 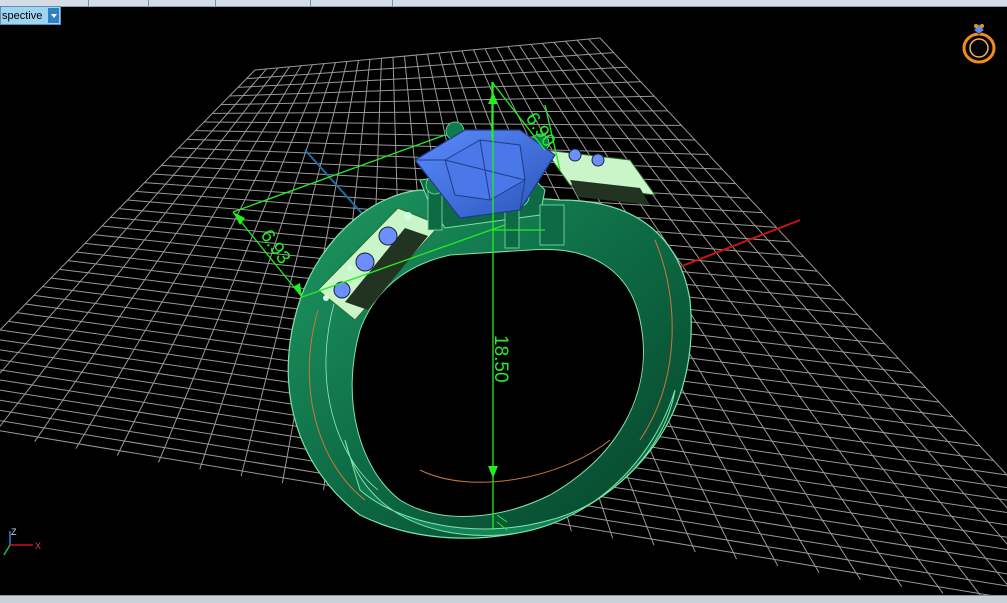 What do you see at coordinates (979, 43) in the screenshot?
I see `ring-navigator-icon` at bounding box center [979, 43].